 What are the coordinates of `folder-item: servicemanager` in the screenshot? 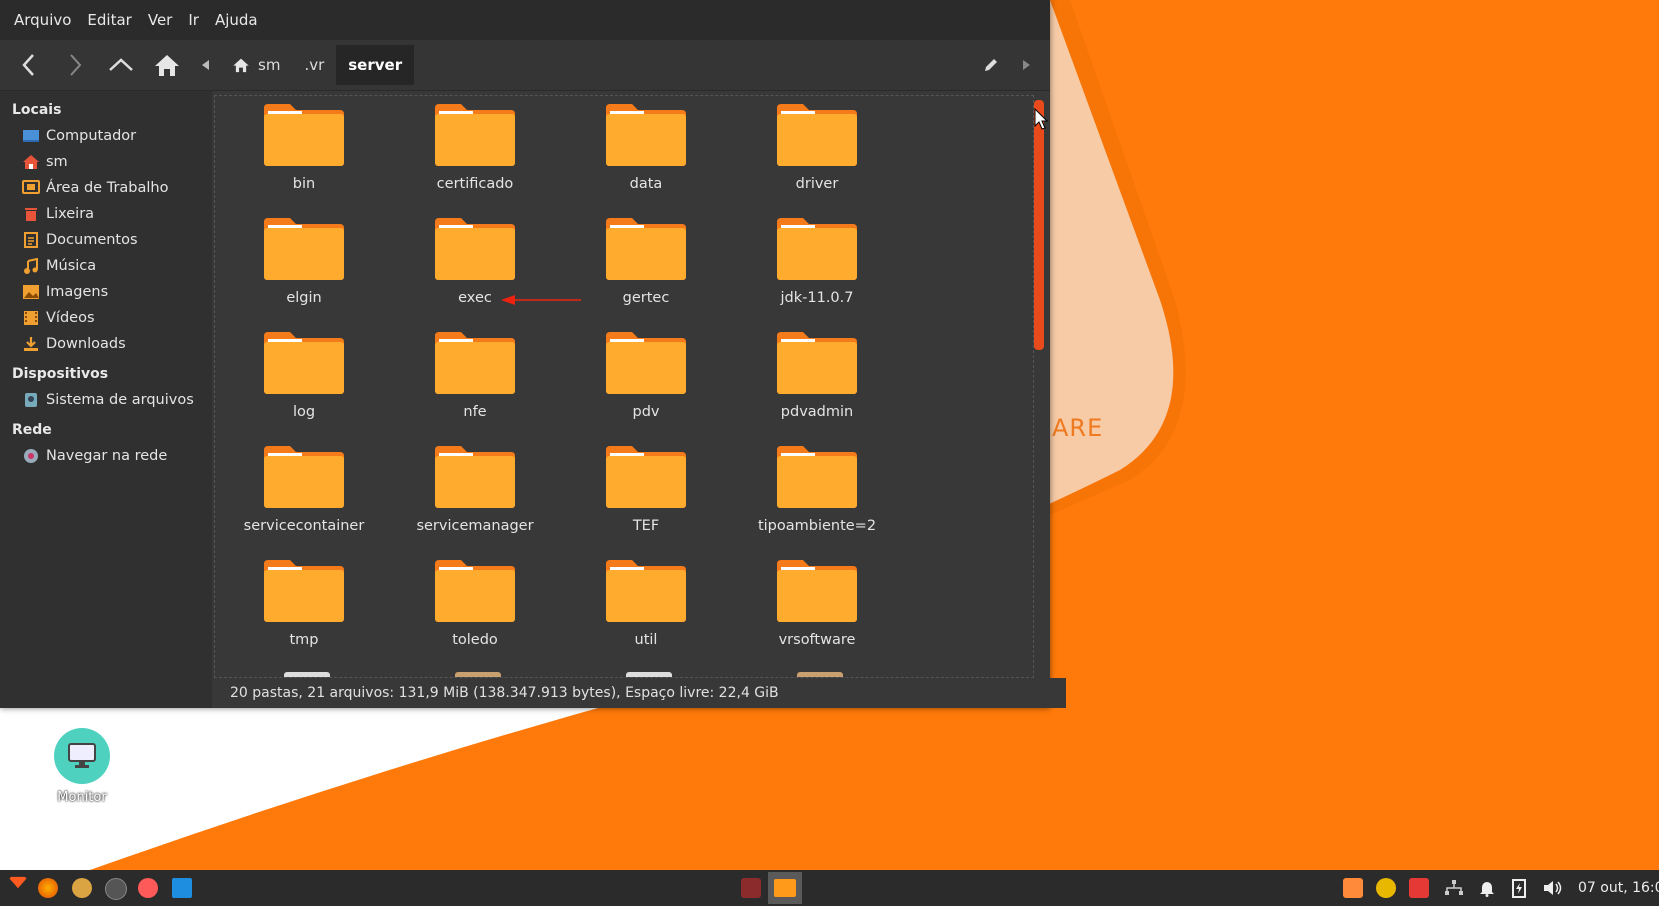 It's located at (475, 489).